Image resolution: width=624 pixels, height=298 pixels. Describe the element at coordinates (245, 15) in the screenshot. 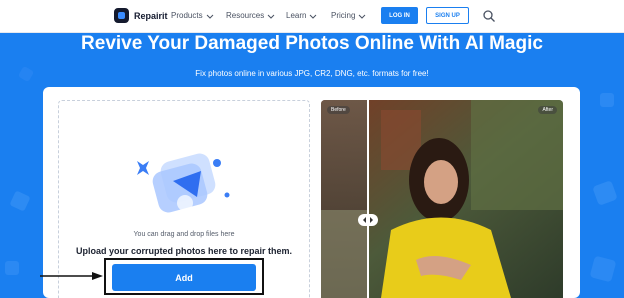

I see `nav-item-label: Resources` at that location.